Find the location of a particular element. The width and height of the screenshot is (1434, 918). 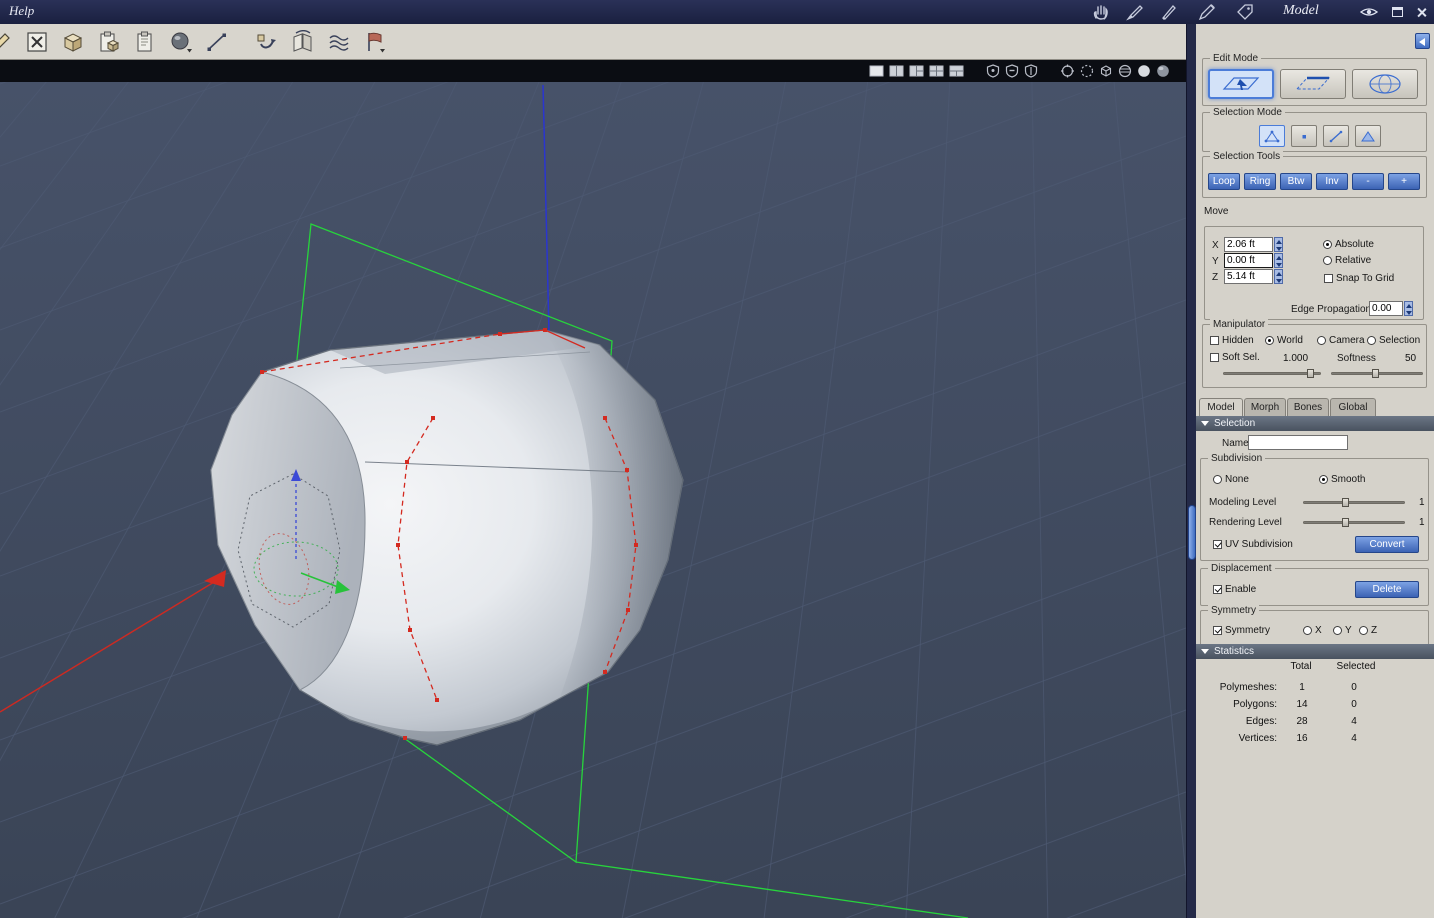

soft-selection-value: 1.000 is located at coordinates (1296, 358).